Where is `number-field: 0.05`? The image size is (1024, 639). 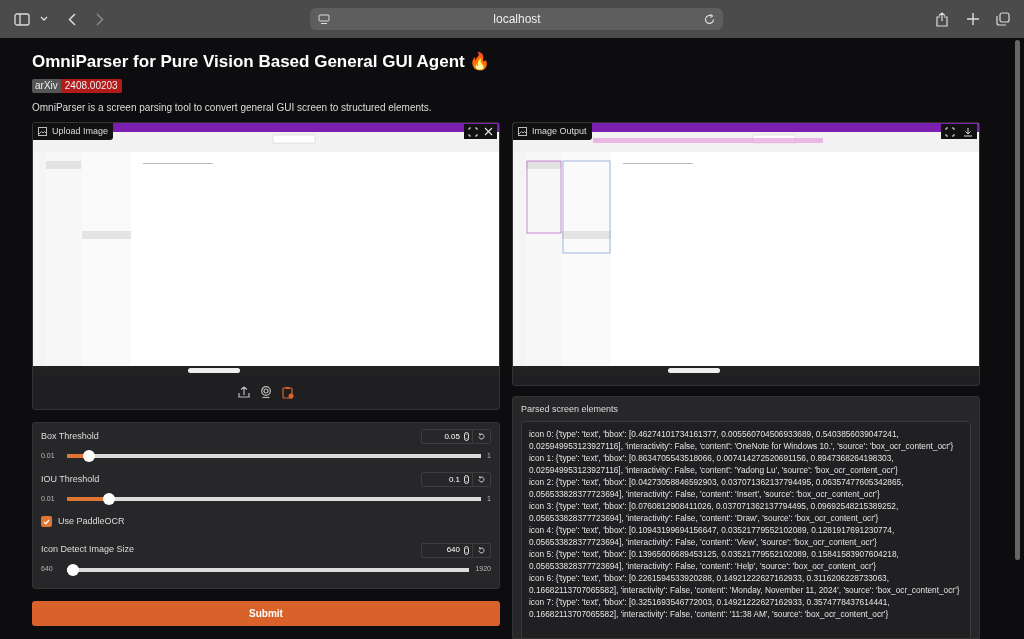
number-field: 0.05 is located at coordinates (447, 436).